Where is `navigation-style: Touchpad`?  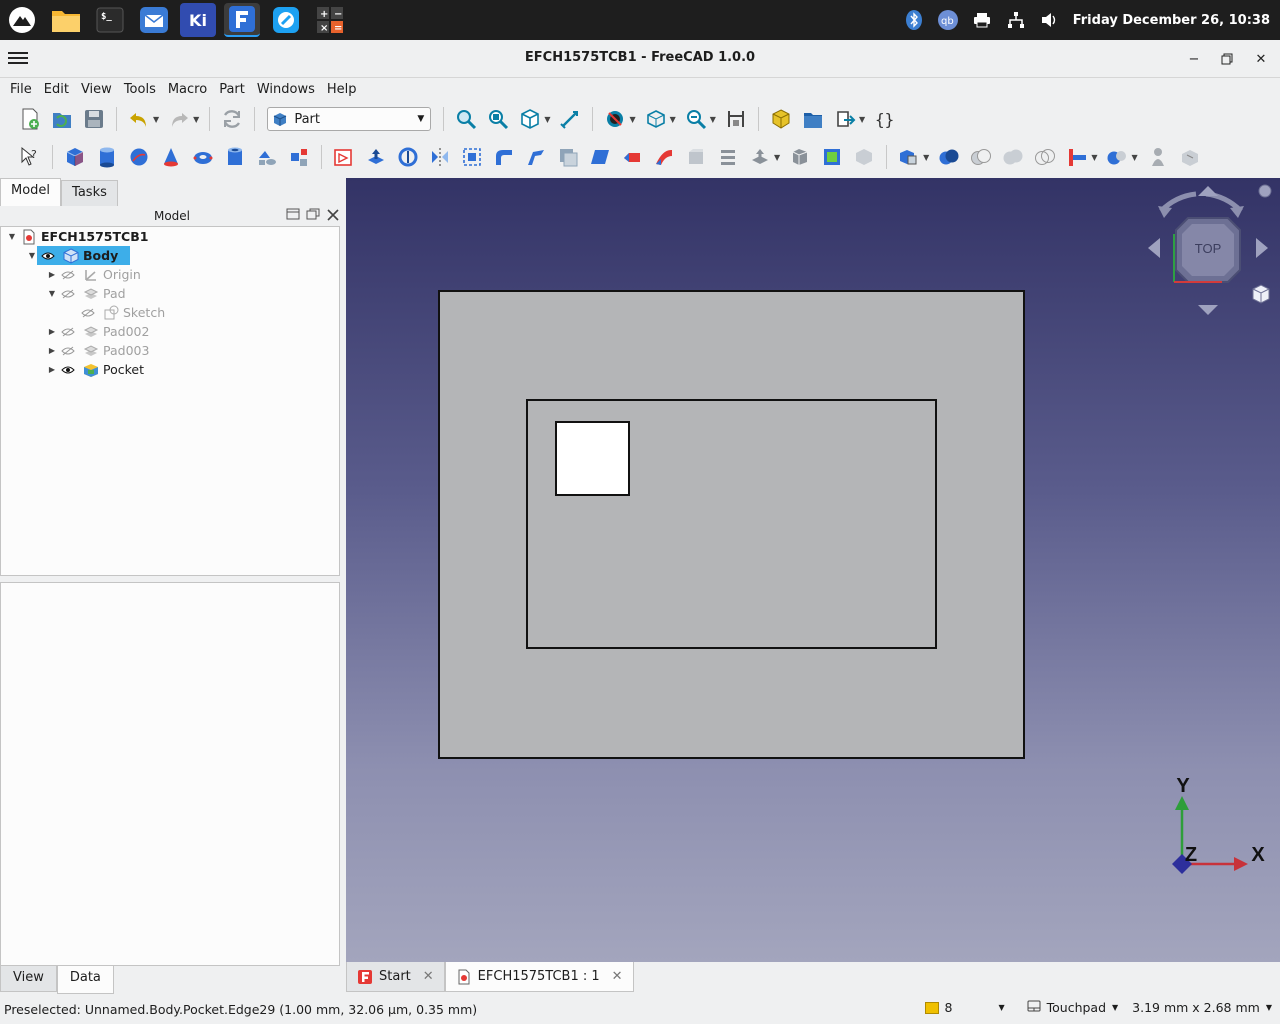 navigation-style: Touchpad is located at coordinates (1076, 1007).